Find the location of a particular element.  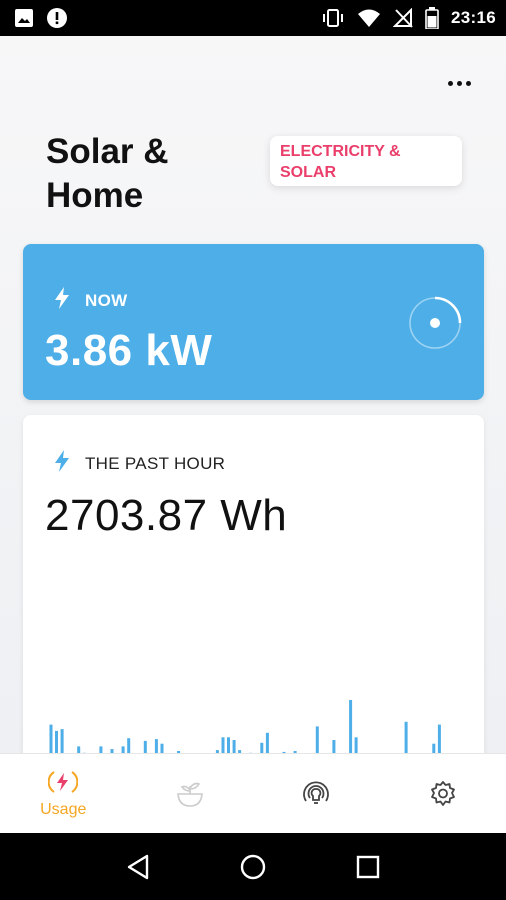

nav-plant is located at coordinates (190, 793).